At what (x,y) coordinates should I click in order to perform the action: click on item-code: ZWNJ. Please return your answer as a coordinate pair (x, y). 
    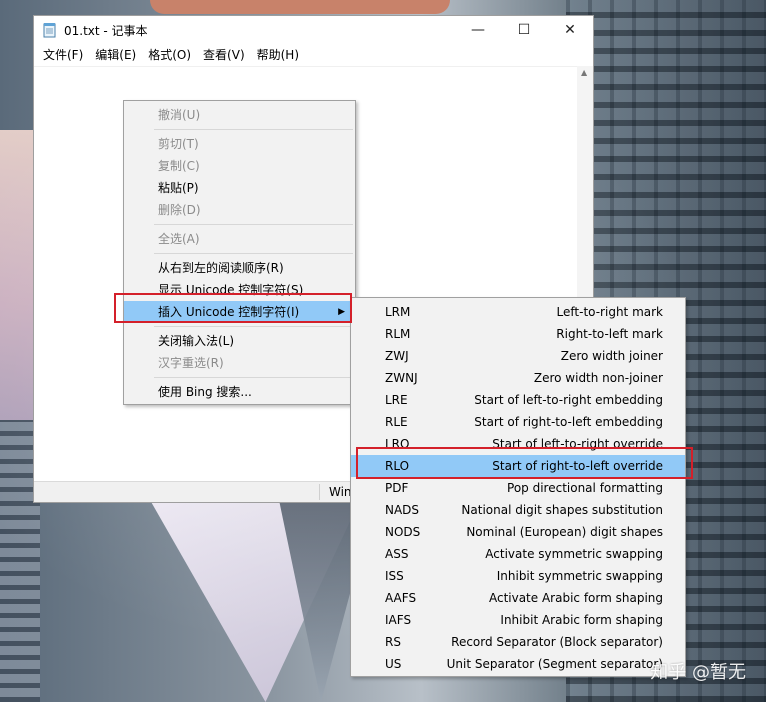
    Looking at the image, I should click on (401, 378).